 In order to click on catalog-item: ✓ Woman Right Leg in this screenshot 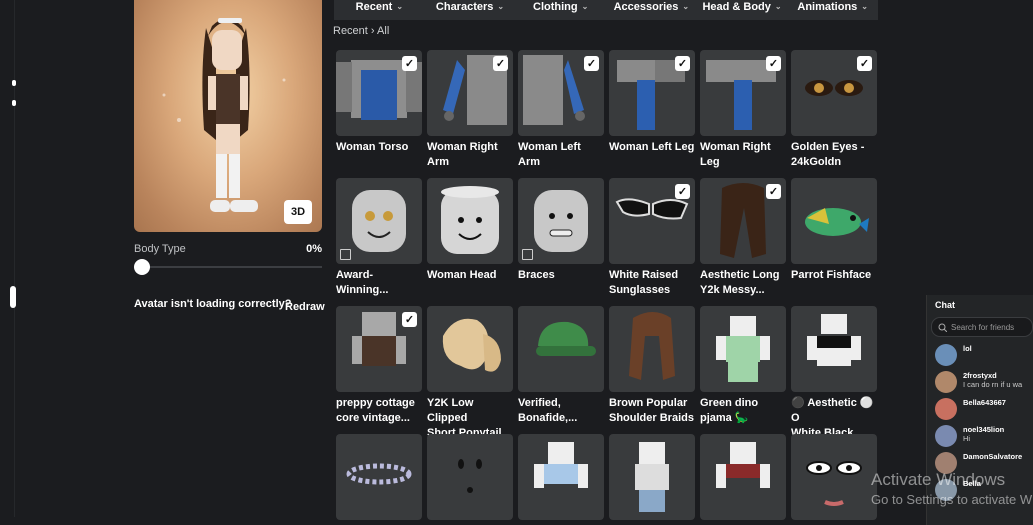, I will do `click(743, 110)`.